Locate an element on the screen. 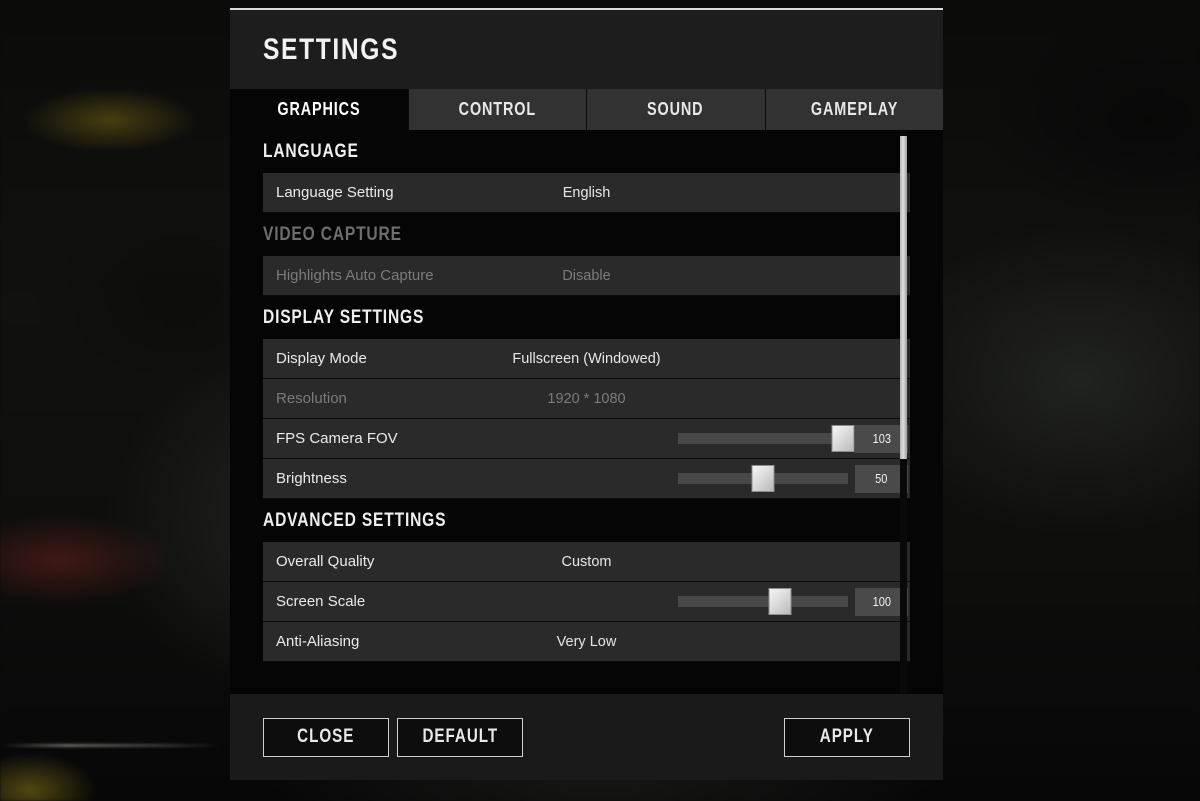  section-heading-label: ADVANCED SETTINGS is located at coordinates (355, 520).